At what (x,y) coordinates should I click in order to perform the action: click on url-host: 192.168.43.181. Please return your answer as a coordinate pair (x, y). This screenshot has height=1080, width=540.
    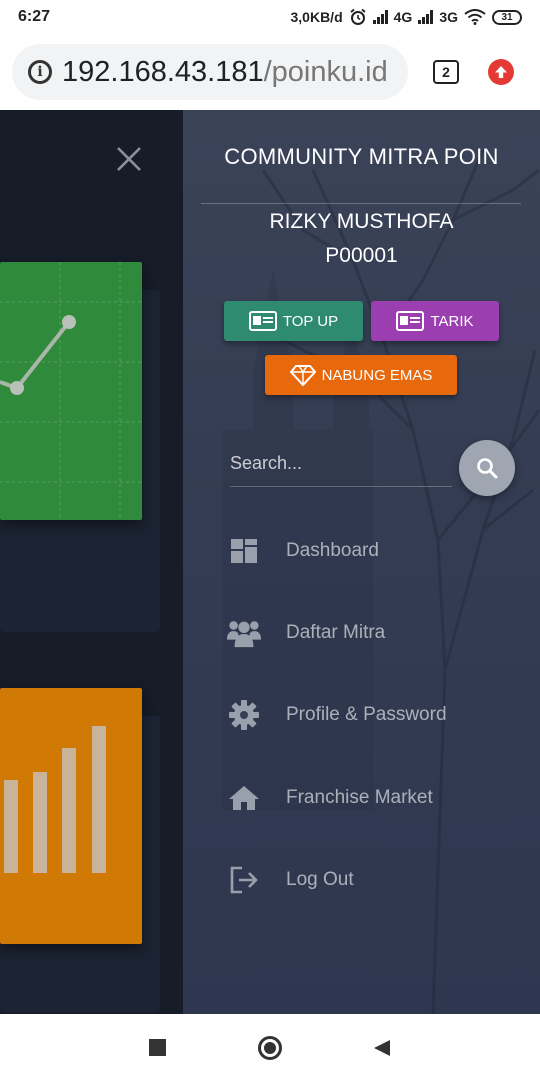
    Looking at the image, I should click on (163, 71).